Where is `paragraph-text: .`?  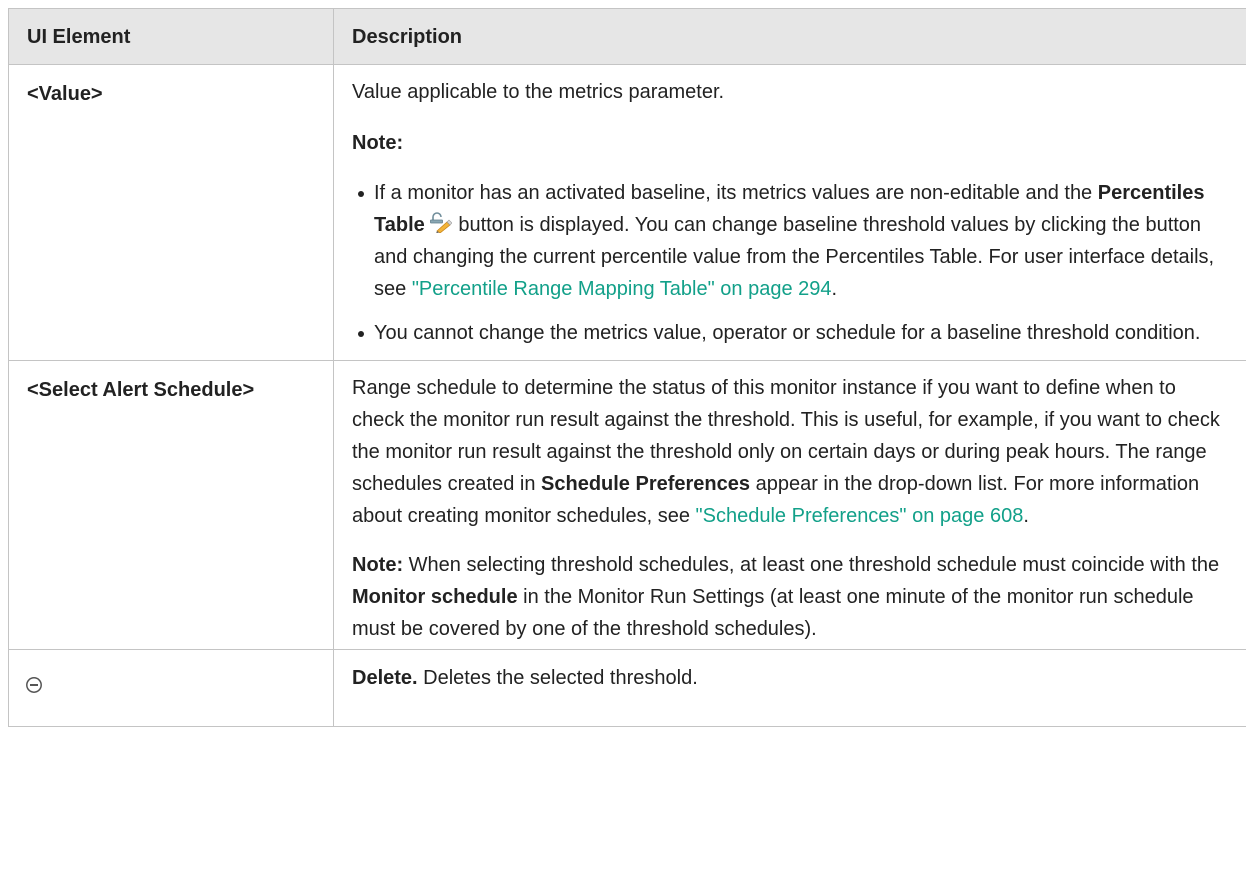
paragraph-text: . is located at coordinates (1026, 516).